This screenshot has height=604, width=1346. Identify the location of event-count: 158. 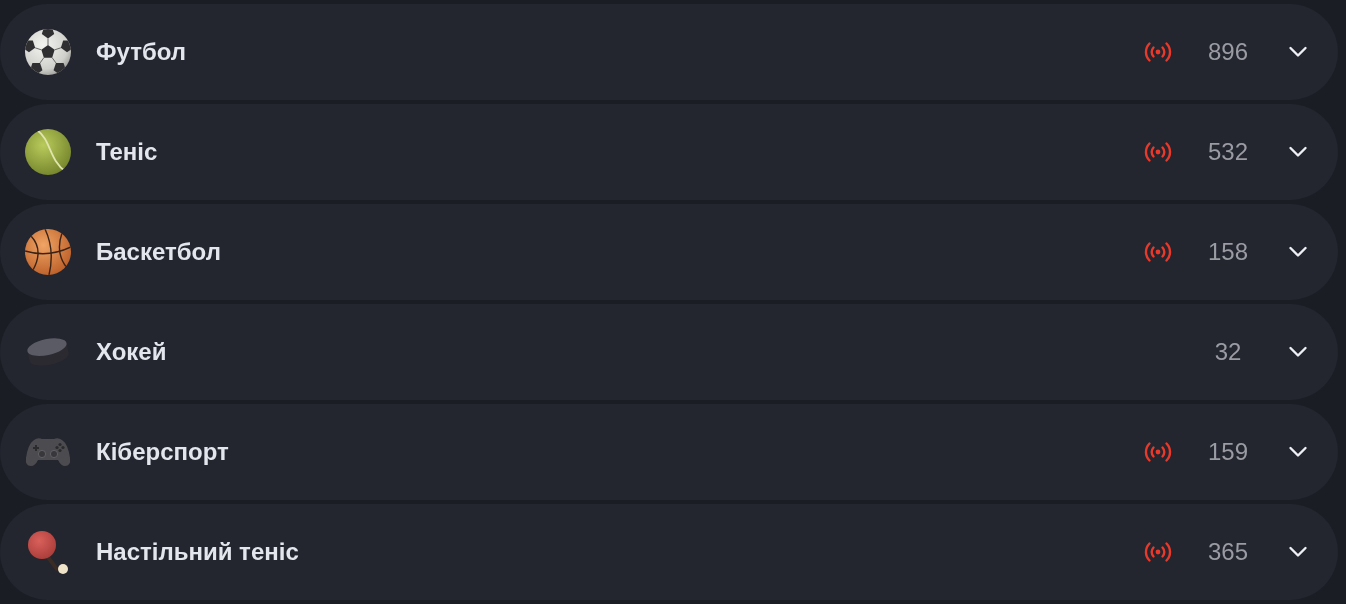
(1227, 252).